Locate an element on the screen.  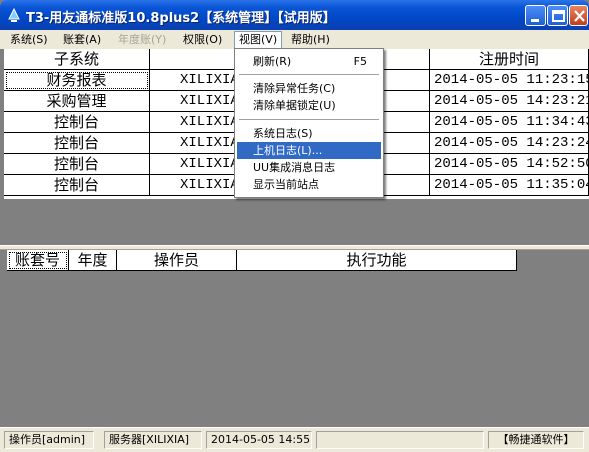
close-icon is located at coordinates (579, 16).